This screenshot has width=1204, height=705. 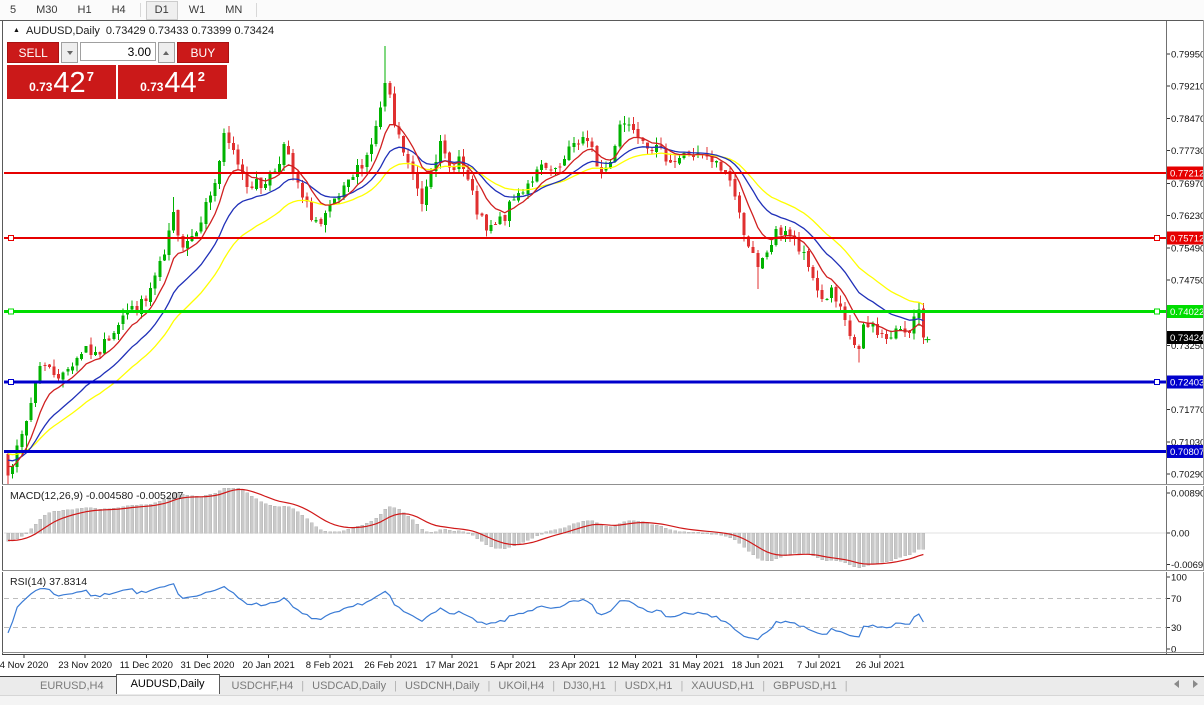 What do you see at coordinates (602, 700) in the screenshot?
I see `status-strip` at bounding box center [602, 700].